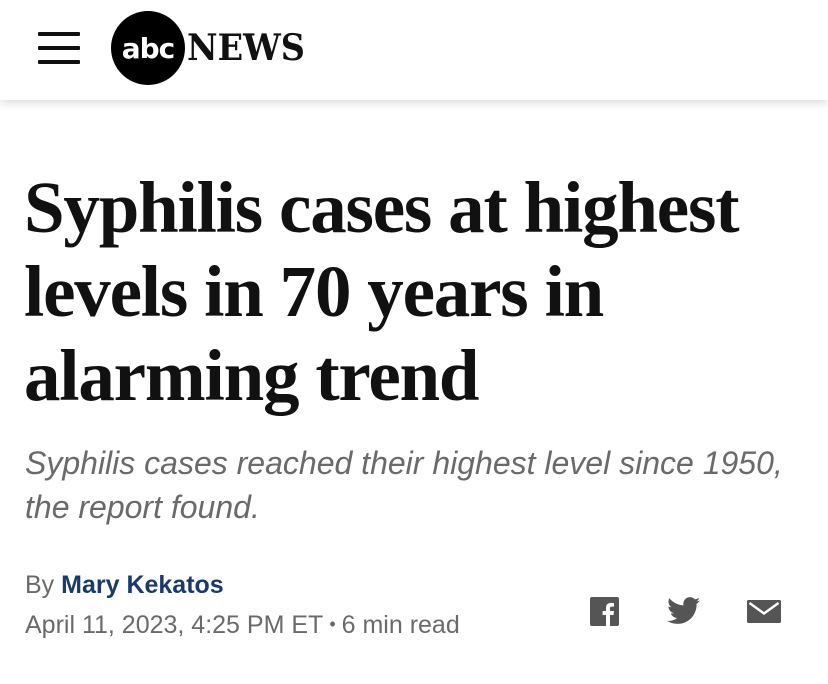 The height and width of the screenshot is (684, 828). I want to click on twitter-icon, so click(684, 610).